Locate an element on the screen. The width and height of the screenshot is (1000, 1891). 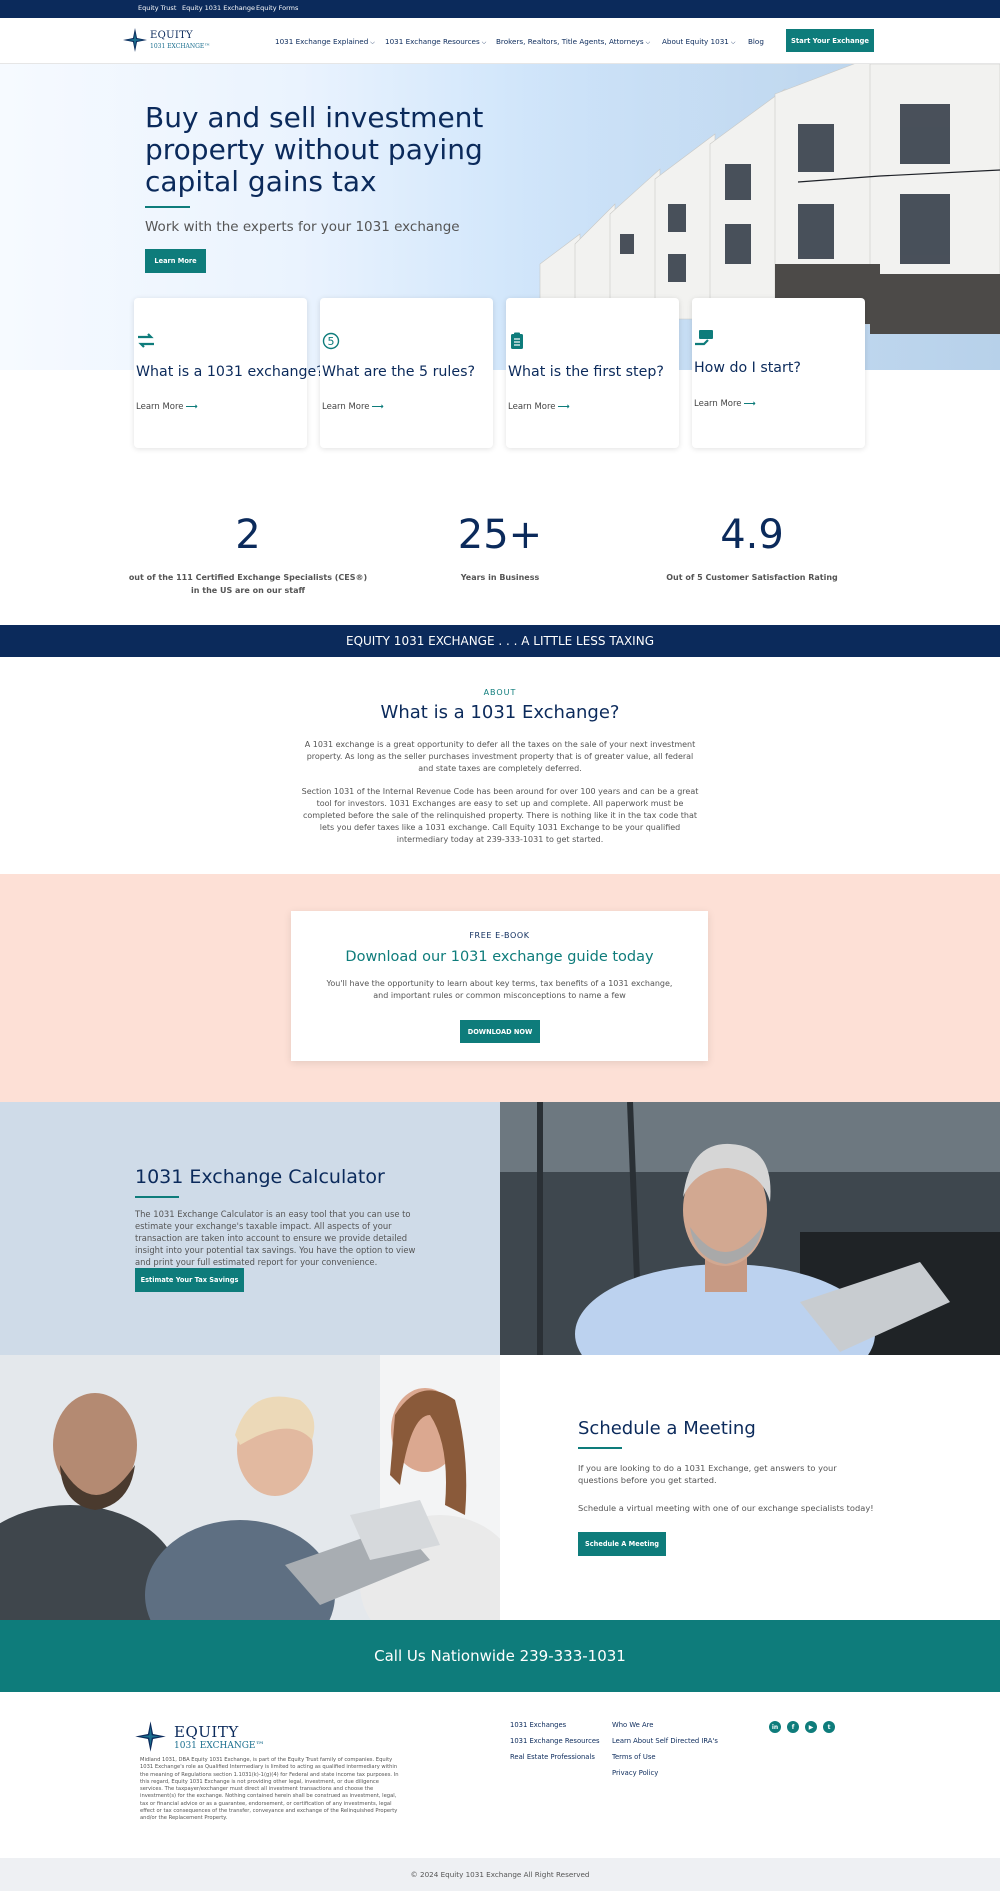
team-meeting-image is located at coordinates (250, 1487).